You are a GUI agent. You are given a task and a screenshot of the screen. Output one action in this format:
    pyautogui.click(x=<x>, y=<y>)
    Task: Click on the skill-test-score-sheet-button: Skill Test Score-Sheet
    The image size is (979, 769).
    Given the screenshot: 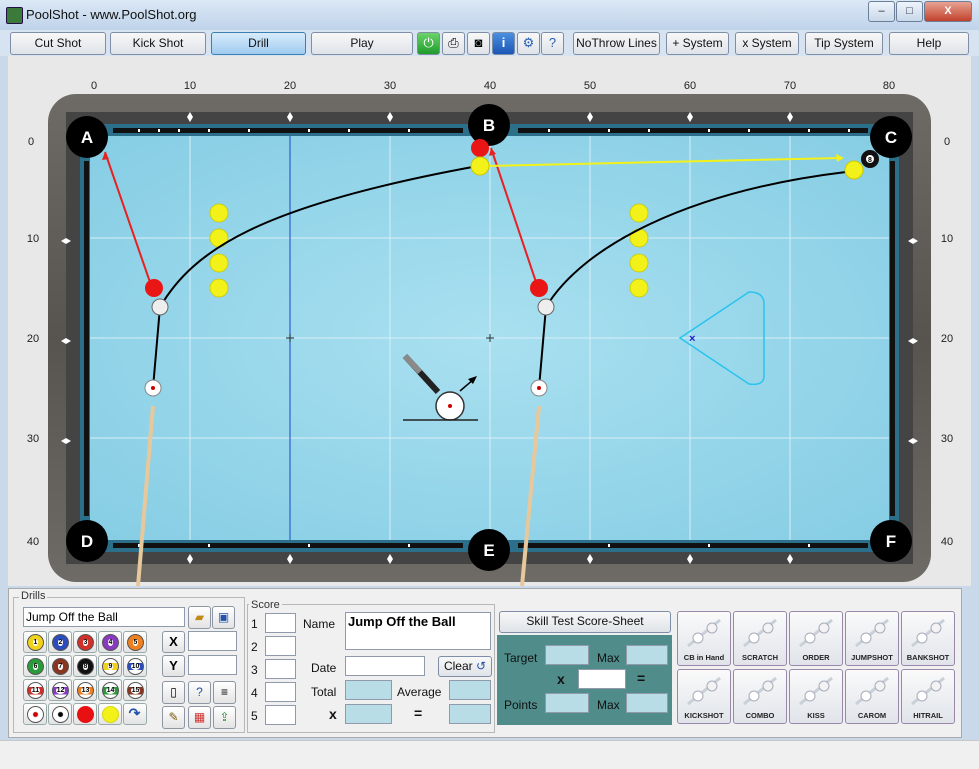 What is the action you would take?
    pyautogui.click(x=585, y=622)
    